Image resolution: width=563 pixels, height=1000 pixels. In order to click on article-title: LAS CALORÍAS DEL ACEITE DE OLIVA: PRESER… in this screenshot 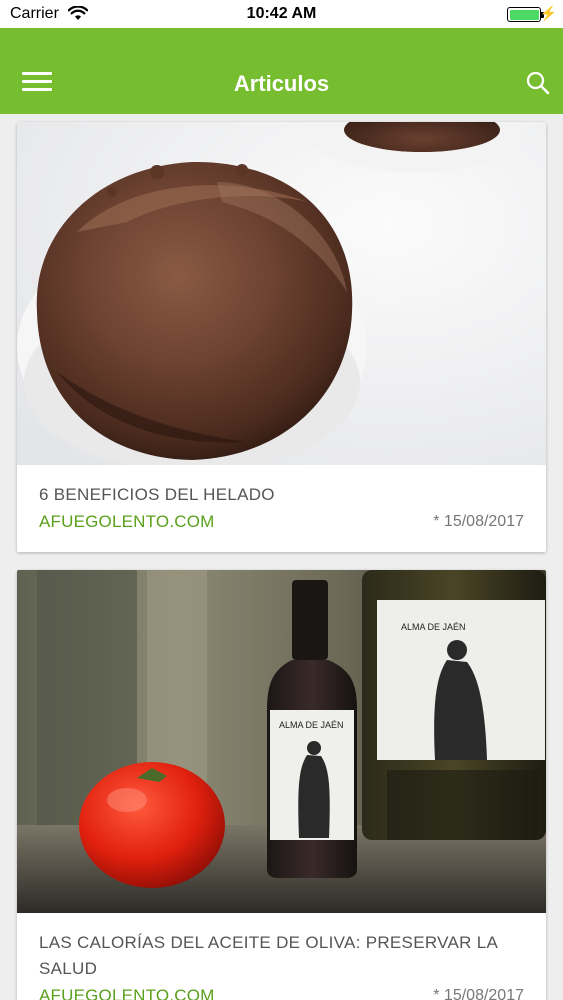, I will do `click(268, 955)`.